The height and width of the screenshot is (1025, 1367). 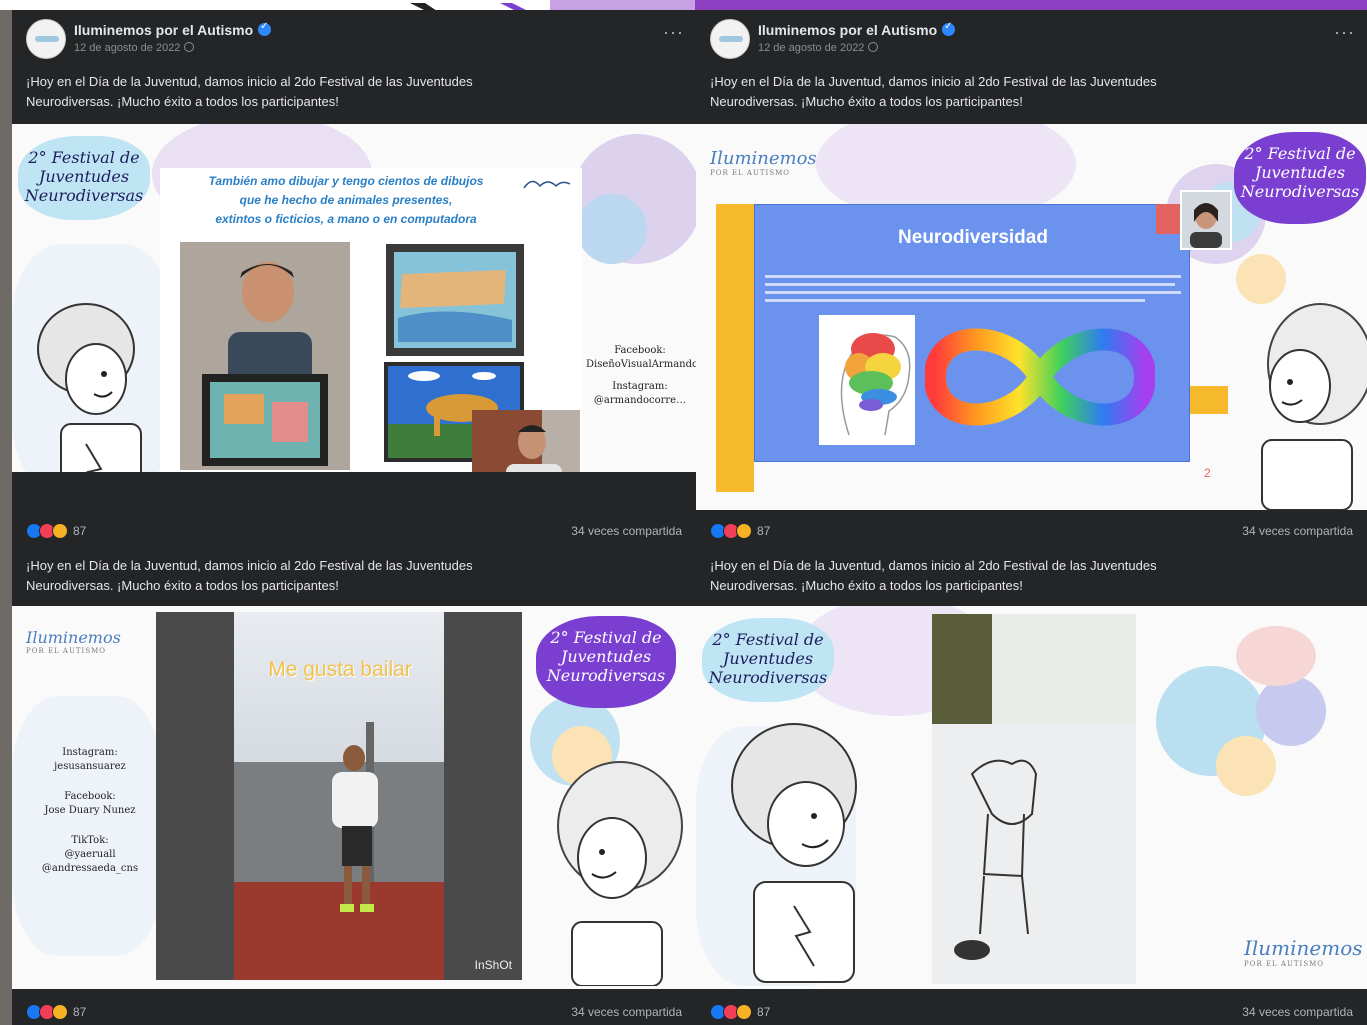 I want to click on social-handle-line: DiseñoVisualArmandoAlguacil, so click(x=641, y=364).